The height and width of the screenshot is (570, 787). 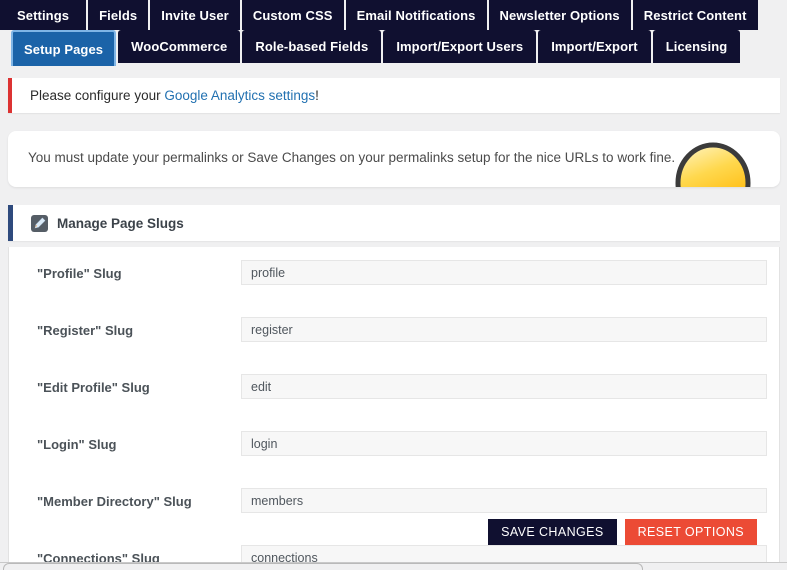 What do you see at coordinates (292, 15) in the screenshot?
I see `primary-tab-custom-css: Custom CSS` at bounding box center [292, 15].